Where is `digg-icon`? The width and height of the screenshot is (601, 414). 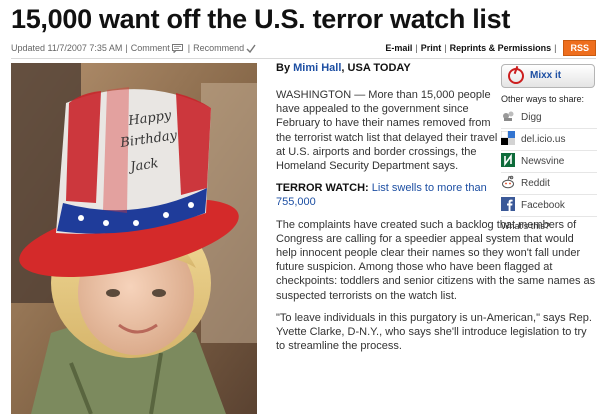
digg-icon is located at coordinates (508, 116).